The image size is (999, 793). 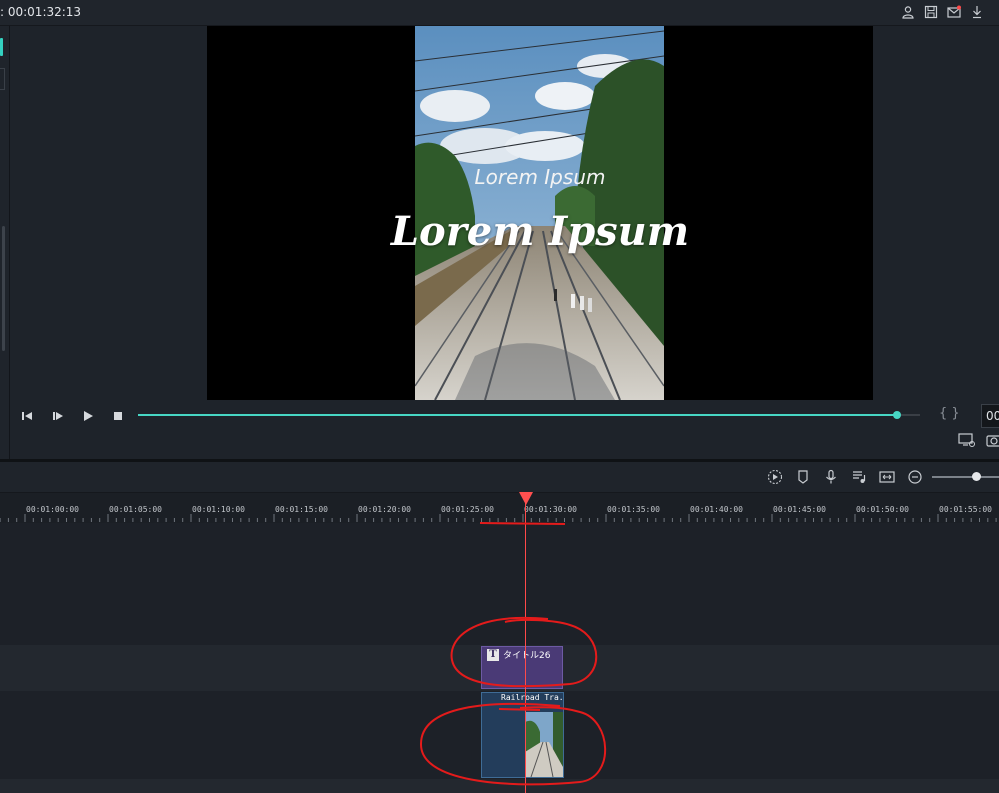 I want to click on mail-icon, so click(x=954, y=12).